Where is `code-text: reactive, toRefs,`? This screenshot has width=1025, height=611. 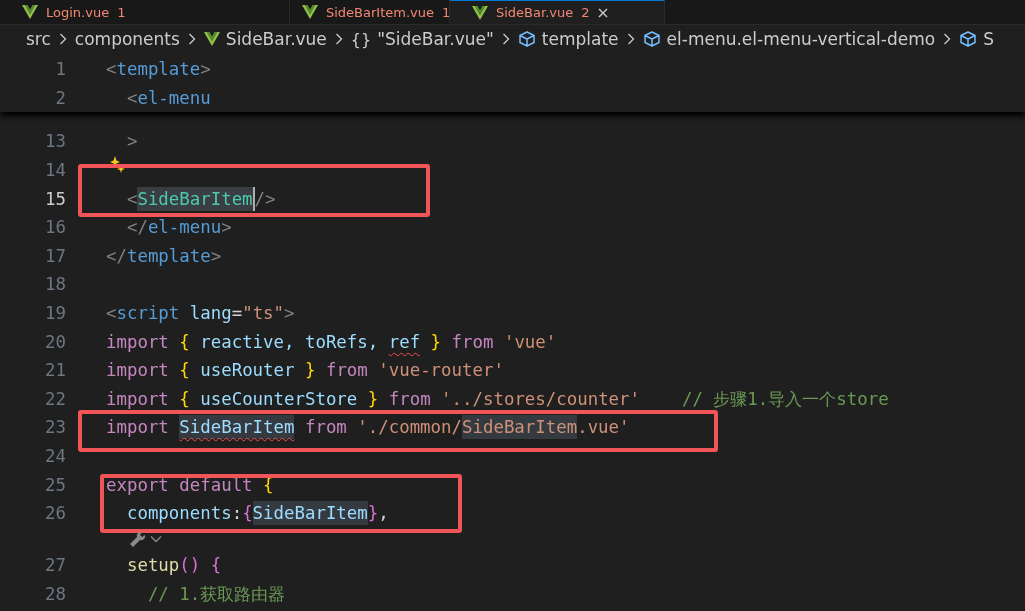 code-text: reactive, toRefs, is located at coordinates (289, 342).